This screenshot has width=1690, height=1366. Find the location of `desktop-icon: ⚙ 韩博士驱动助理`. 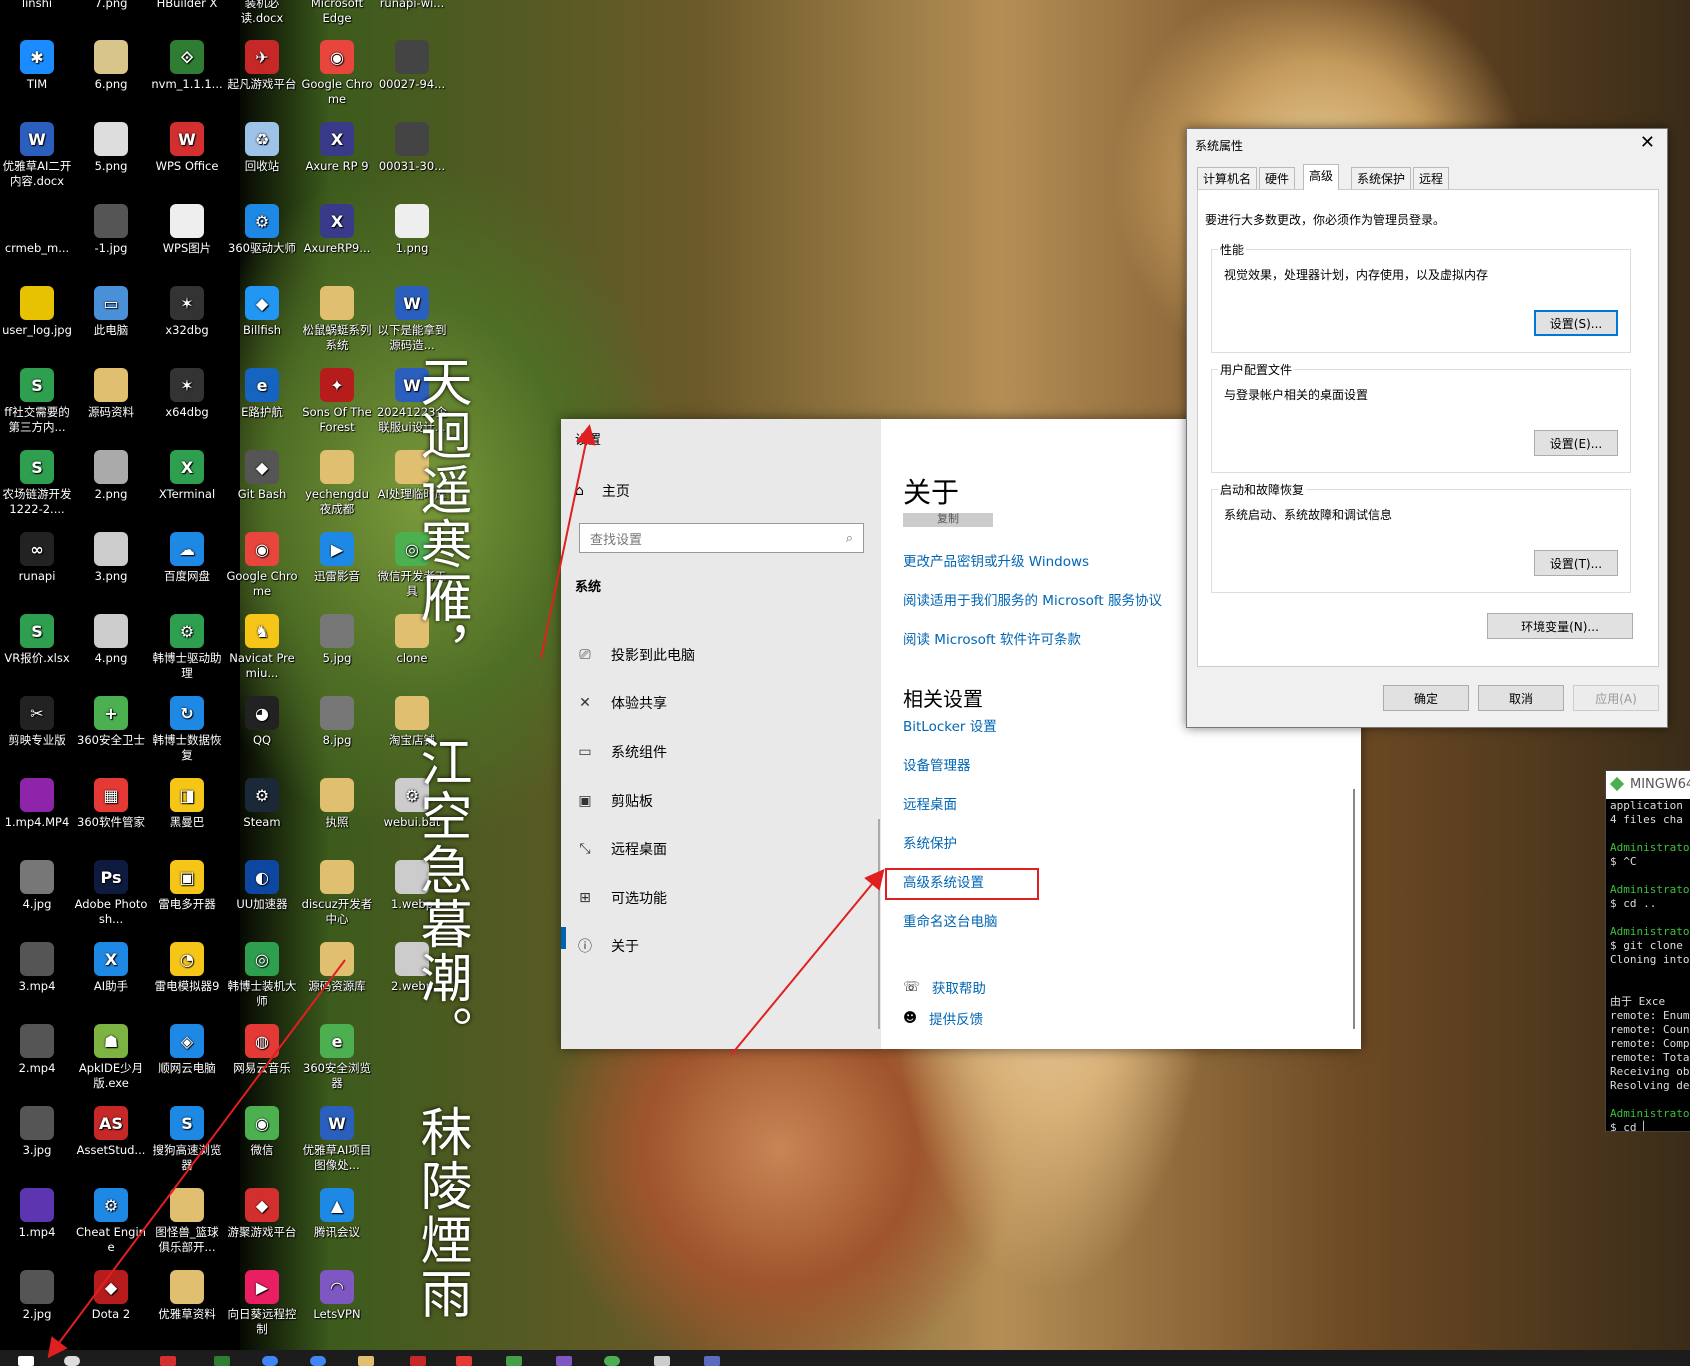

desktop-icon: ⚙ 韩博士驱动助理 is located at coordinates (187, 647).